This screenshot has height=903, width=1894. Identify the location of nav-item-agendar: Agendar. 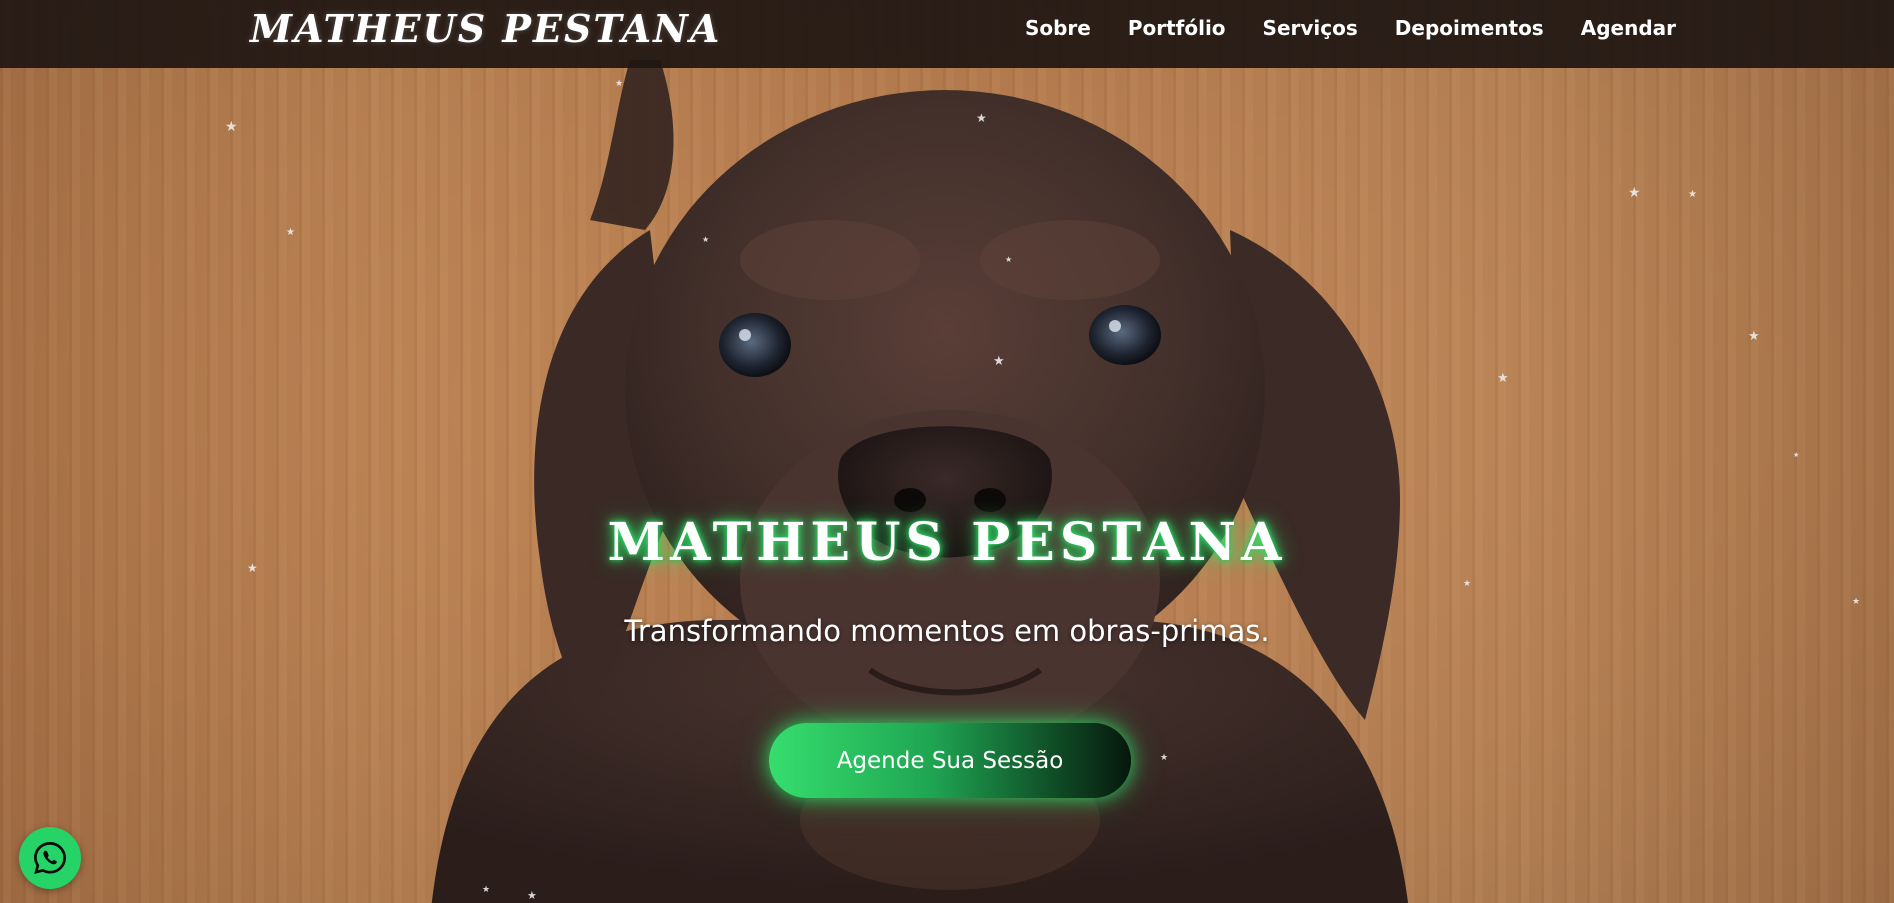
(1628, 28).